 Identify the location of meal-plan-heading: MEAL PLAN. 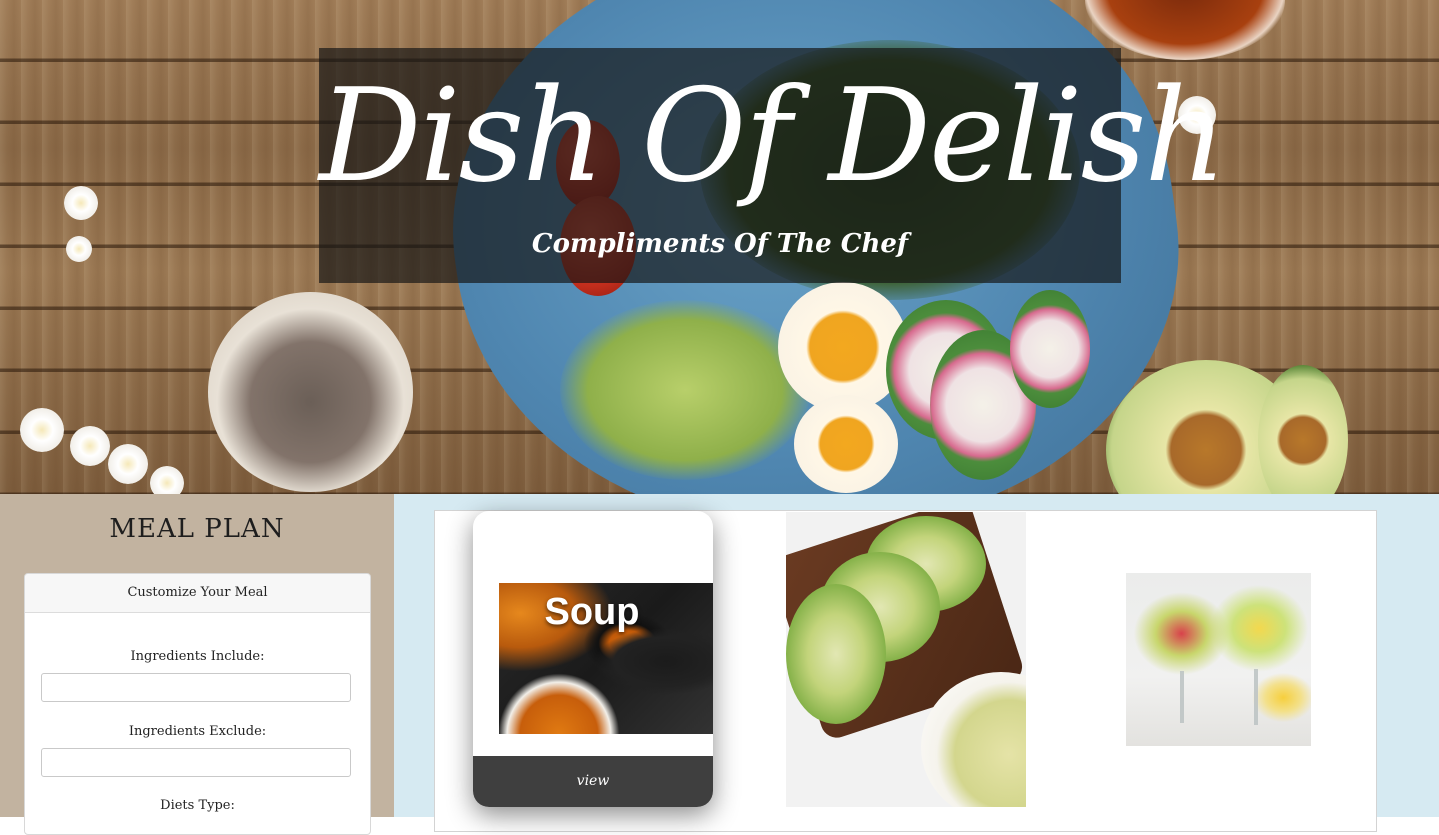
(197, 529).